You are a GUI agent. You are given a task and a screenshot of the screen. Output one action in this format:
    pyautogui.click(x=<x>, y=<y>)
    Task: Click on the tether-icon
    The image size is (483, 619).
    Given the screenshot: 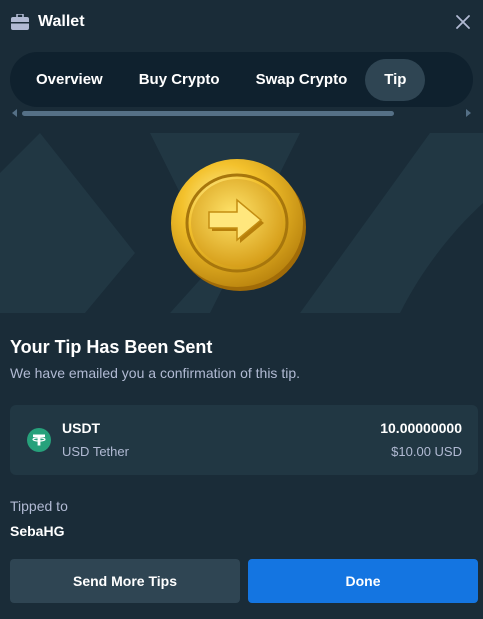 What is the action you would take?
    pyautogui.click(x=39, y=440)
    